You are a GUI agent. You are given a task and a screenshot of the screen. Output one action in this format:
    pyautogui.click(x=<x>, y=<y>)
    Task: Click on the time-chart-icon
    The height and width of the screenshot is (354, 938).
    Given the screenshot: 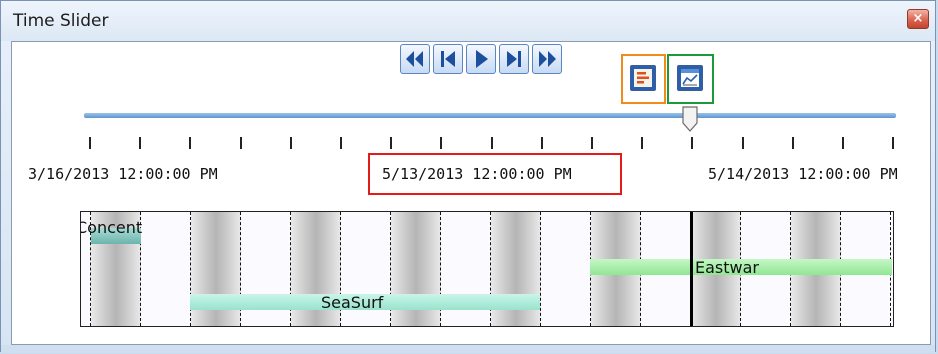 What is the action you would take?
    pyautogui.click(x=690, y=78)
    